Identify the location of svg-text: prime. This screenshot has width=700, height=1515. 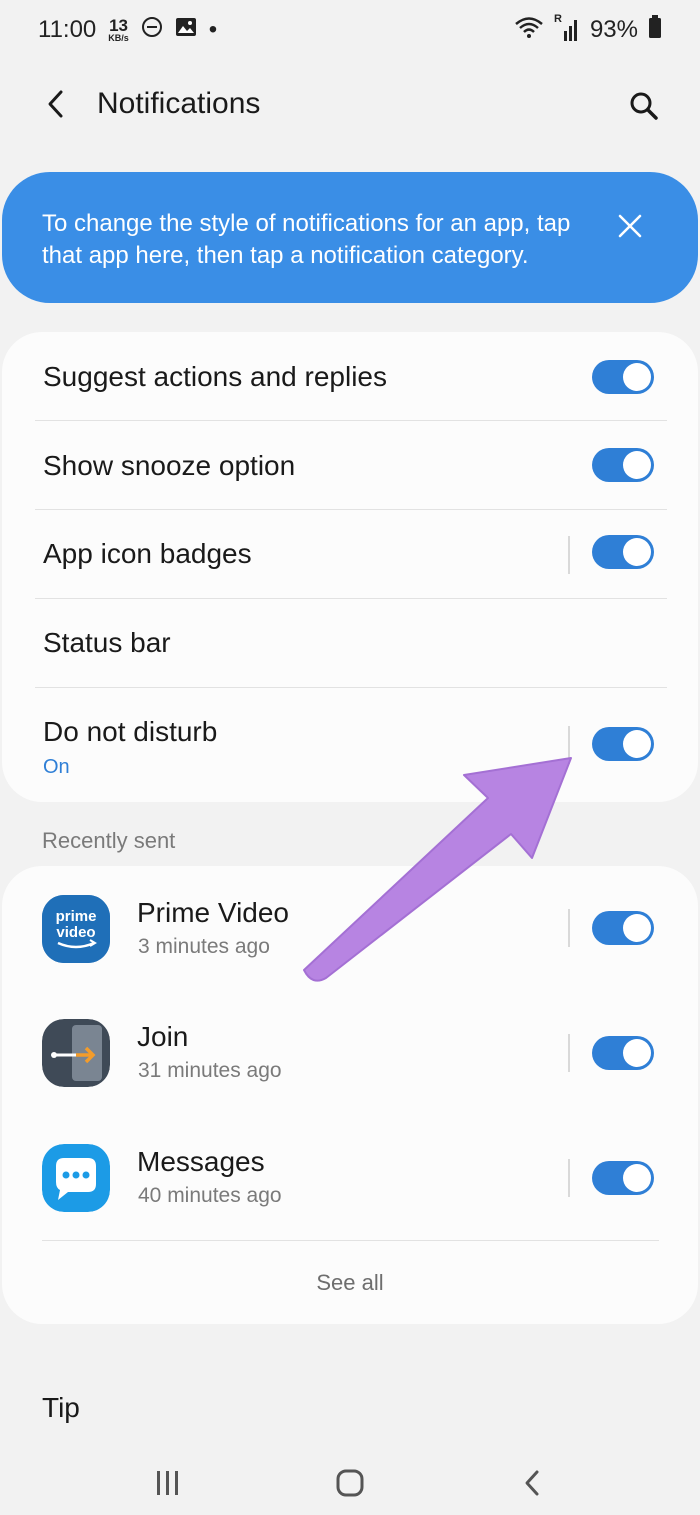
(76, 916).